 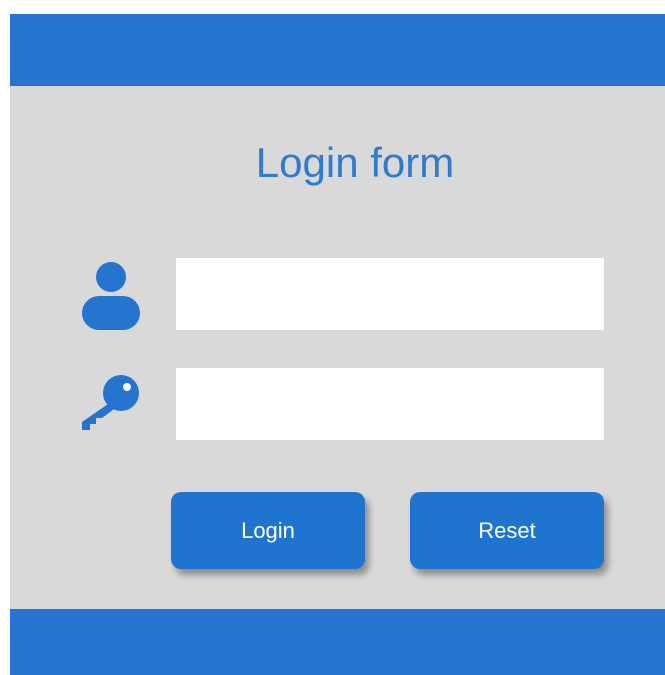 I want to click on user-icon, so click(x=111, y=296).